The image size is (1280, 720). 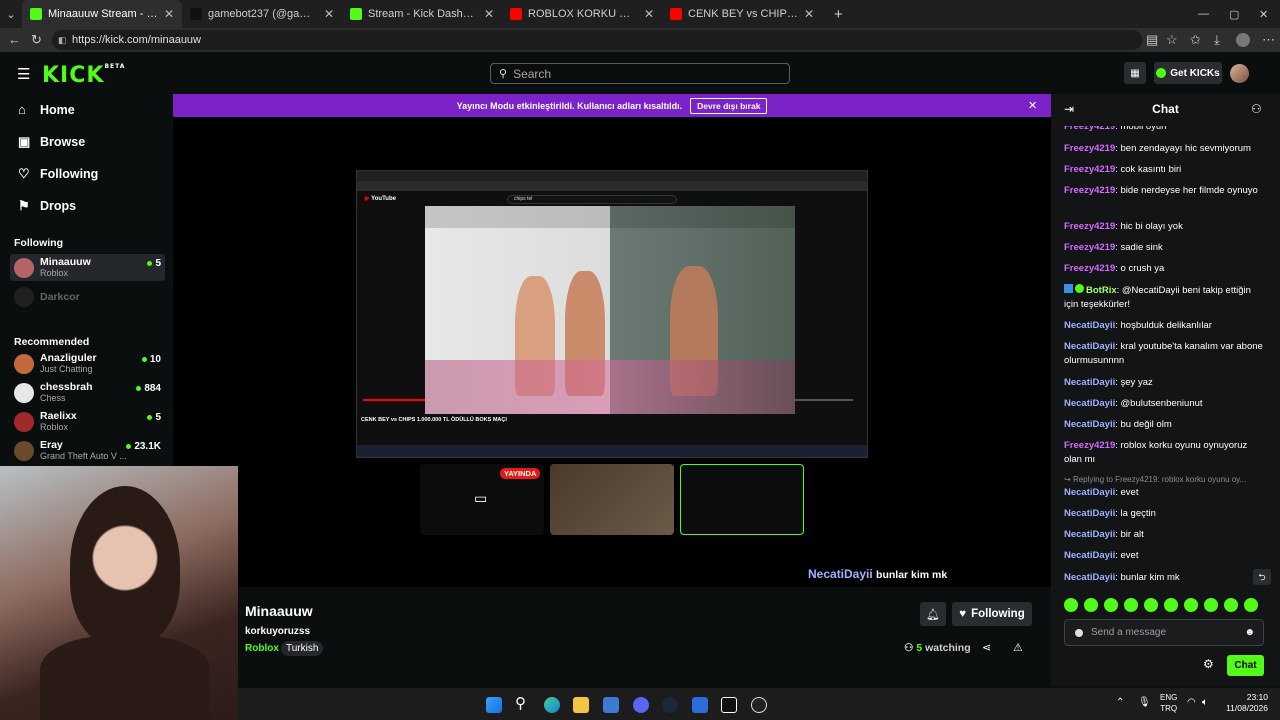 I want to click on camera-thumbnail-face, so click(x=612, y=499).